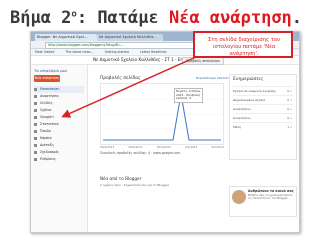  I want to click on bookmark-item: Getting started, so click(117, 52).